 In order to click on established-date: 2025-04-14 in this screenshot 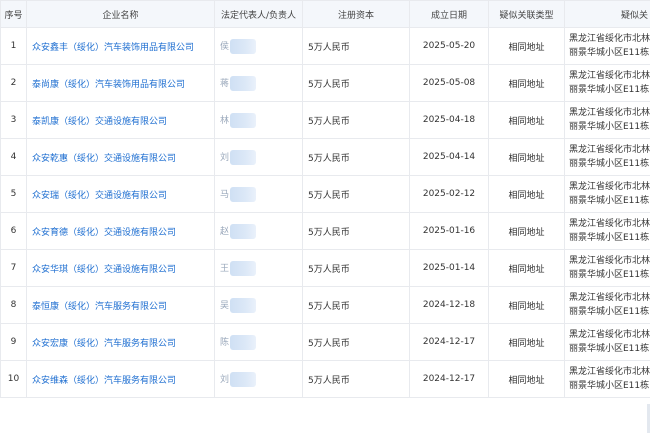, I will do `click(449, 157)`.